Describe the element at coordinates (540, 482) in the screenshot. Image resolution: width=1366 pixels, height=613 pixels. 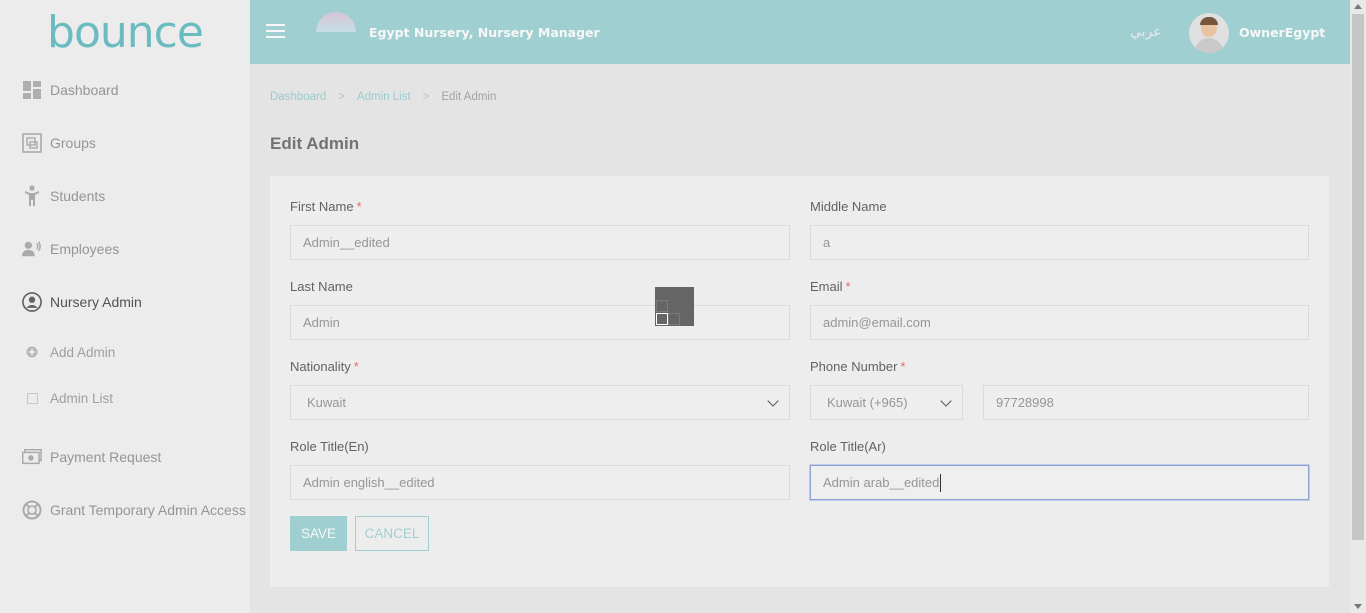
I see `role-title-en-field: Admin english__edited` at that location.